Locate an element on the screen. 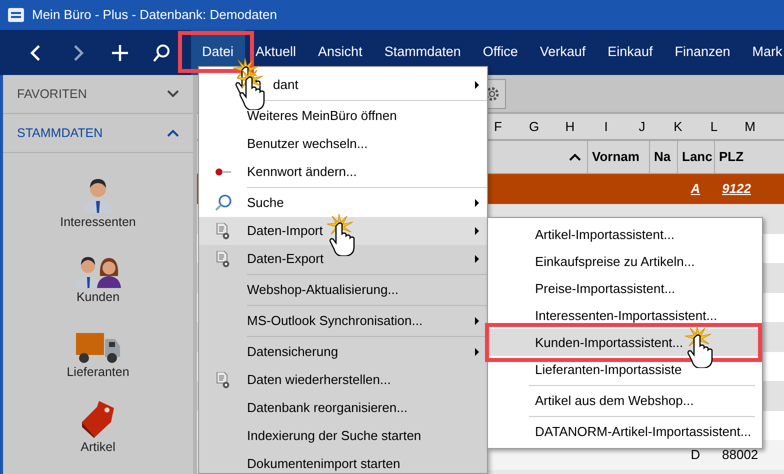 The height and width of the screenshot is (474, 784). price-tag-icon is located at coordinates (98, 419).